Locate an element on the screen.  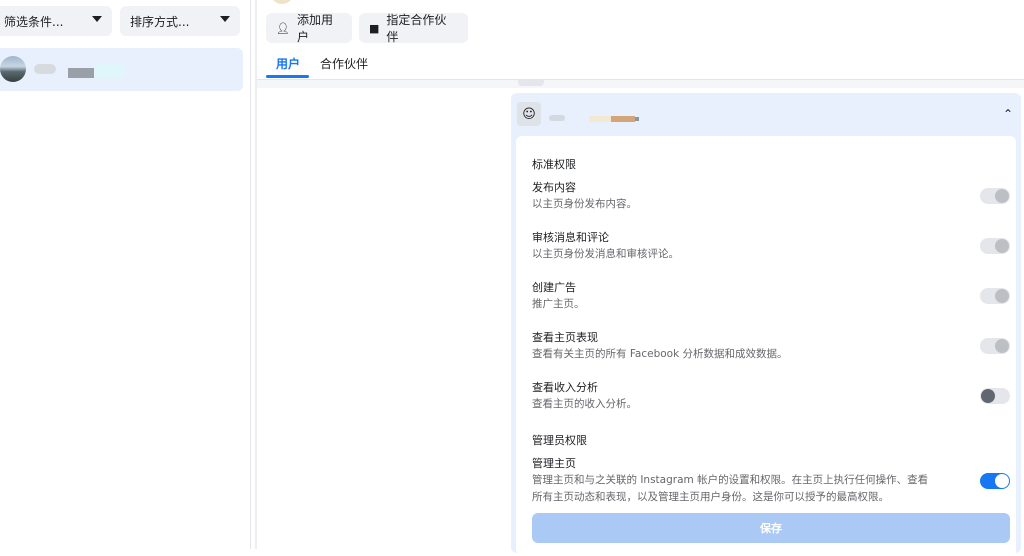
user-list-item-selected is located at coordinates (121, 69).